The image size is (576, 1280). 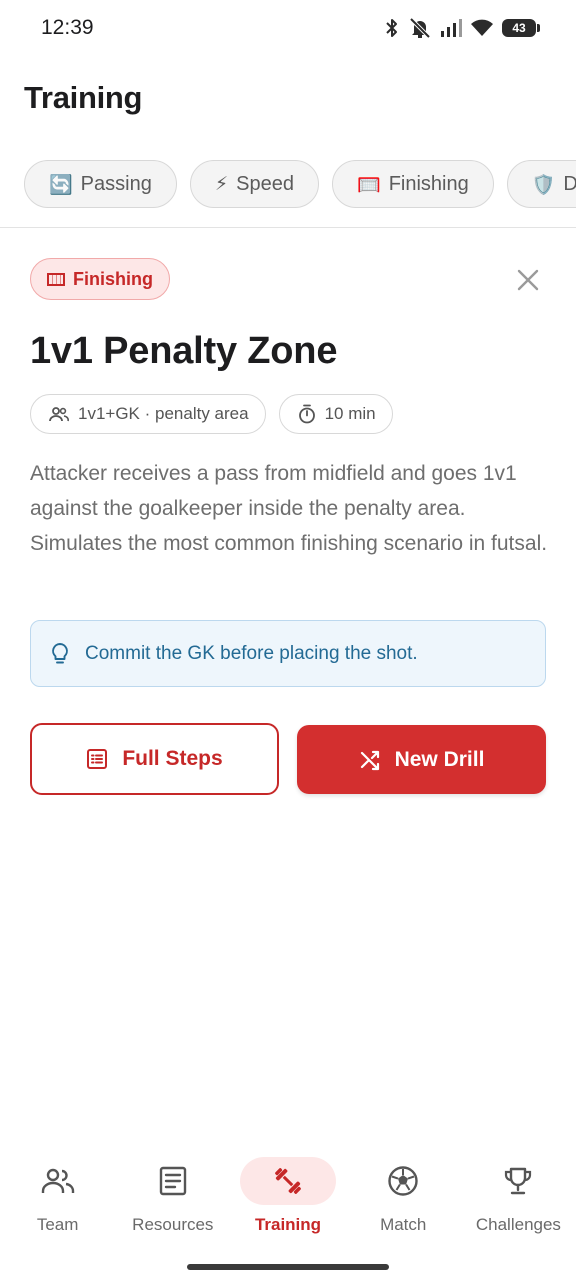 I want to click on wifi-icon, so click(x=482, y=27).